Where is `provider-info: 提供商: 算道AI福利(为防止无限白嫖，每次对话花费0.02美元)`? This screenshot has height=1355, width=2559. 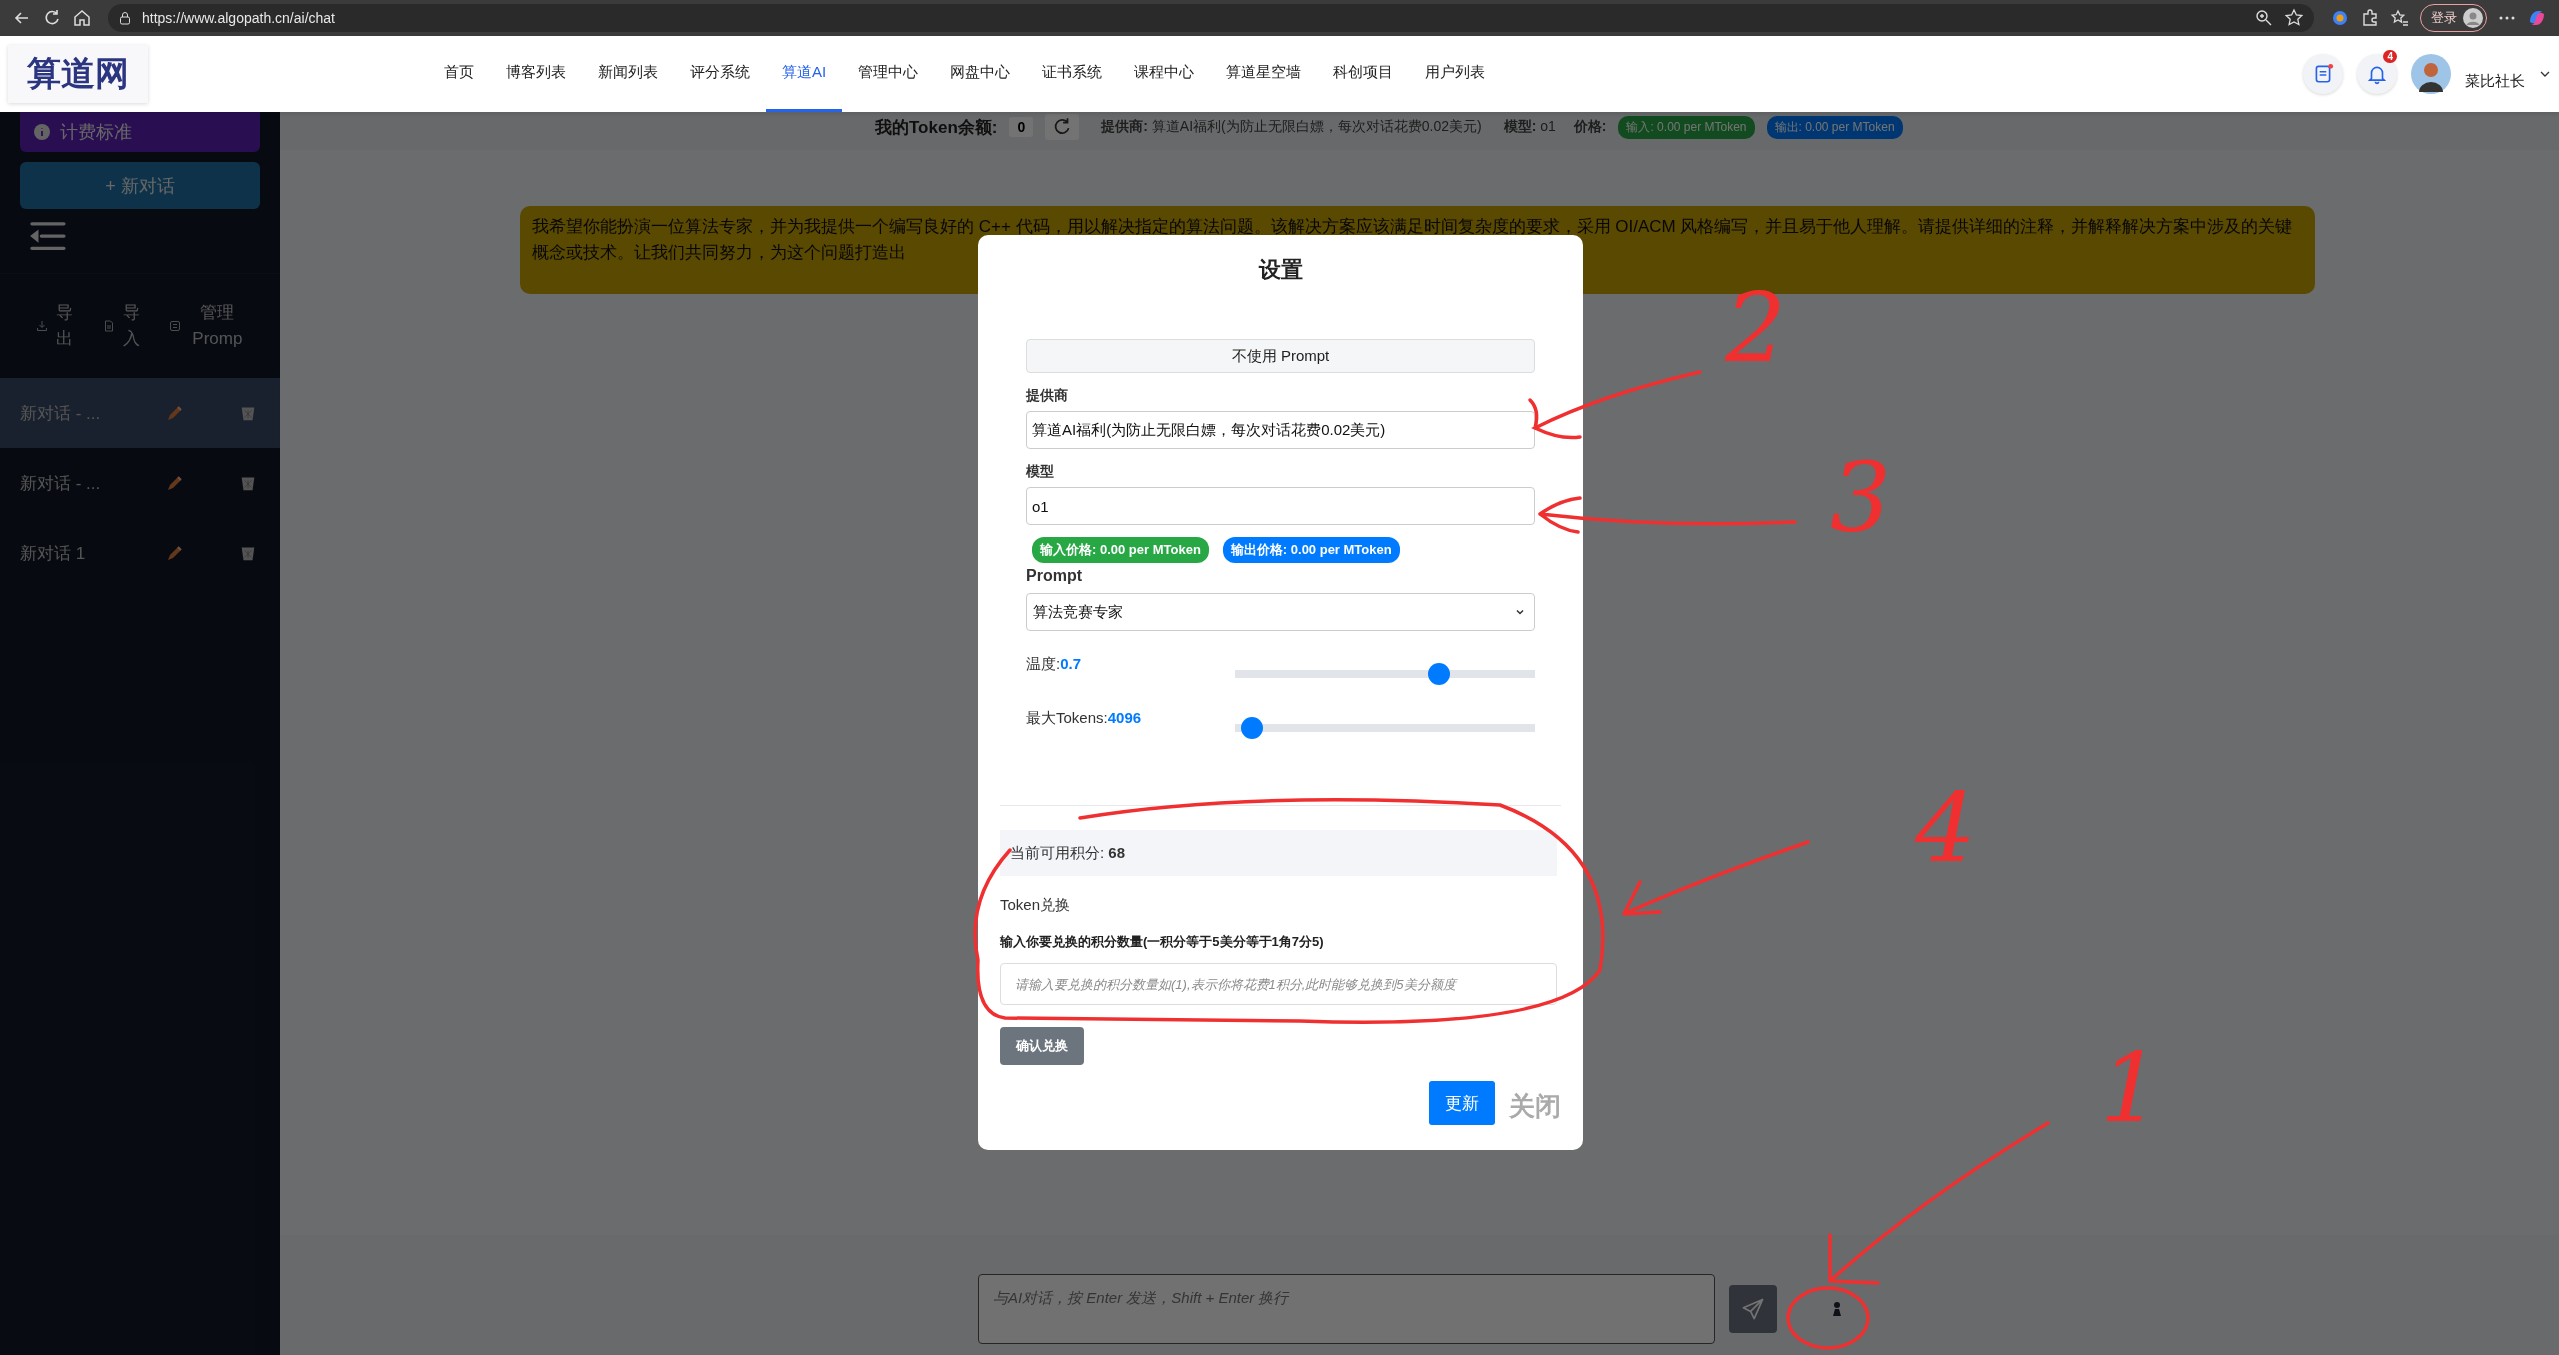 provider-info: 提供商: 算道AI福利(为防止无限白嫖，每次对话花费0.02美元) is located at coordinates (1291, 127).